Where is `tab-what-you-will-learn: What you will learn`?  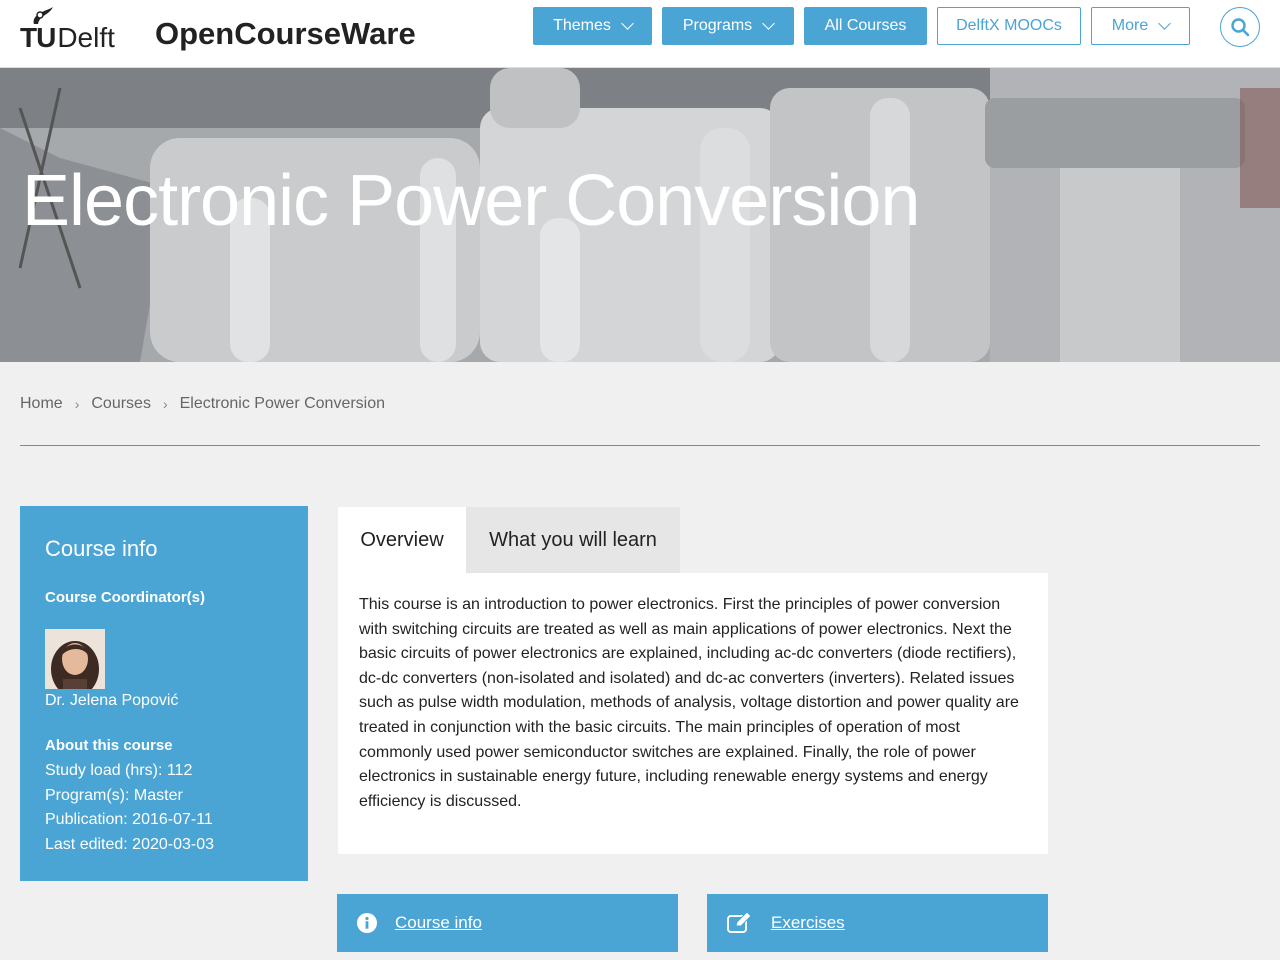
tab-what-you-will-learn: What you will learn is located at coordinates (573, 540).